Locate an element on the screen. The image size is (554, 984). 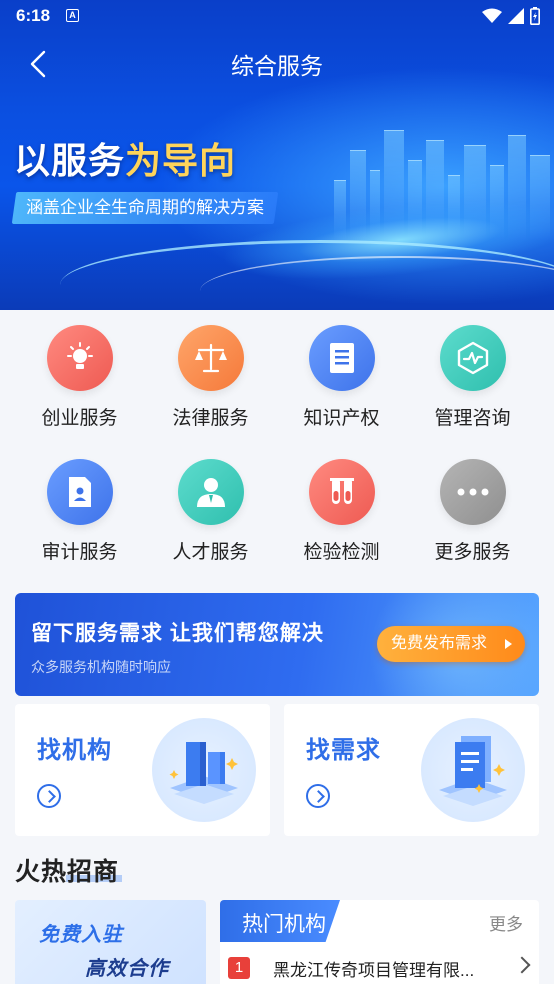
find-demand-card: 找需求 is located at coordinates (411, 770).